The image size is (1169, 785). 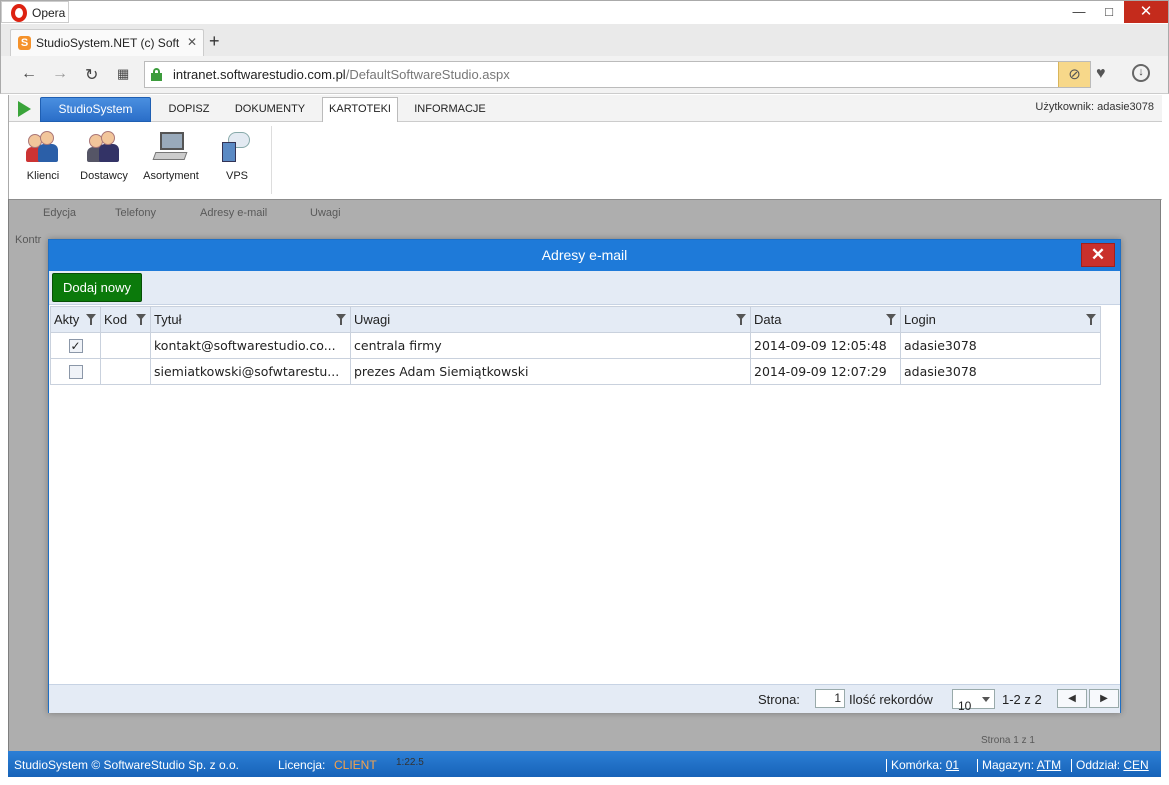 I want to click on browser-tab: S StudioSystem.NET (c) Soft ✕, so click(x=107, y=42).